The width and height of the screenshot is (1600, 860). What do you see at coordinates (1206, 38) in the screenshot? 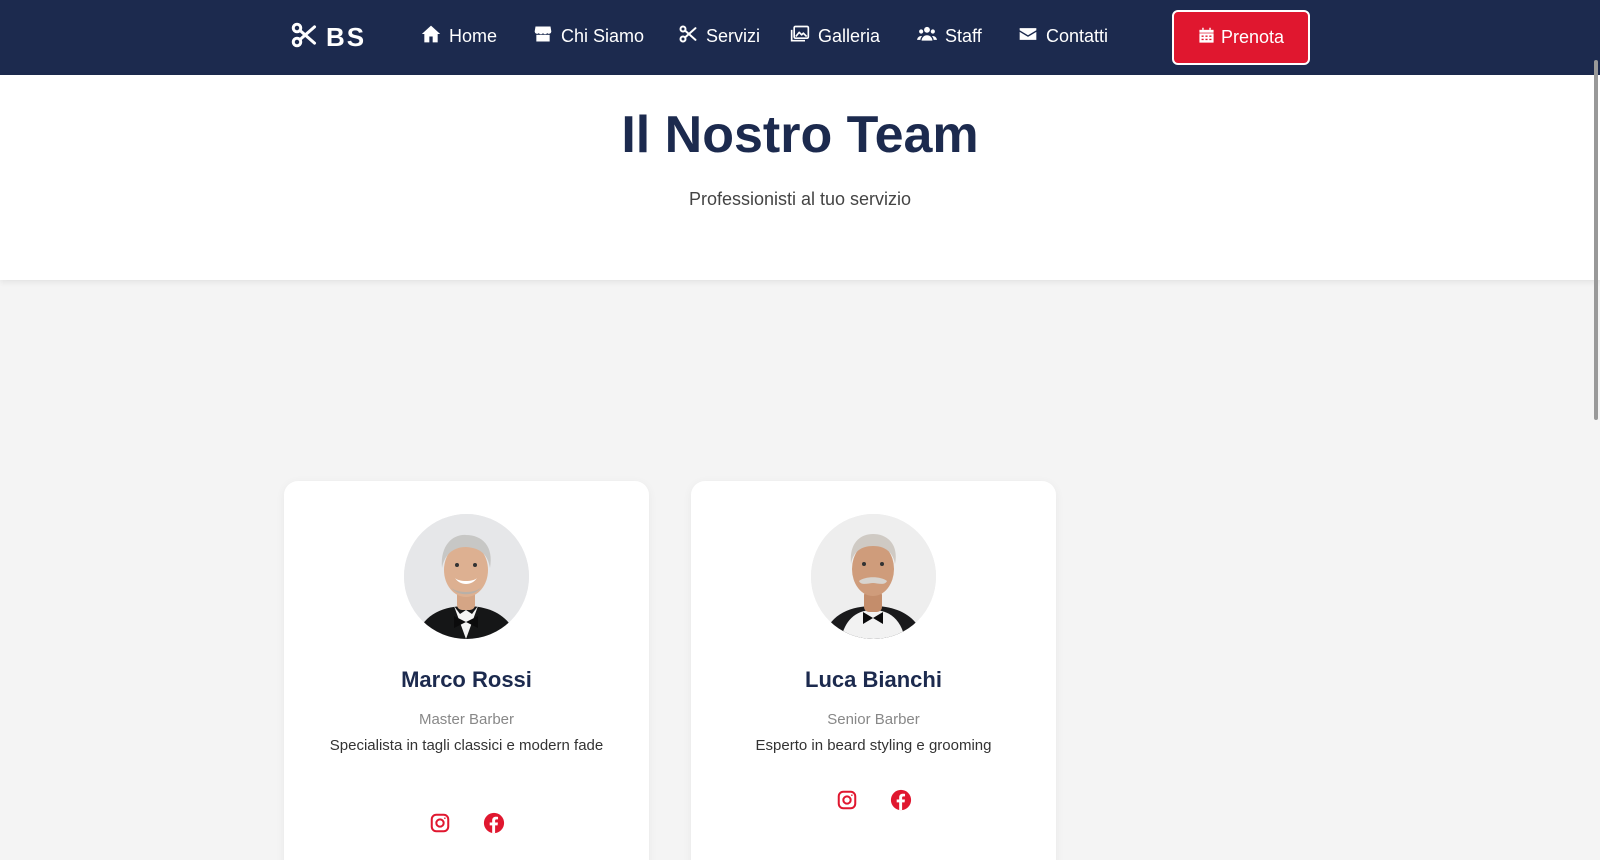
I see `calendar-icon` at bounding box center [1206, 38].